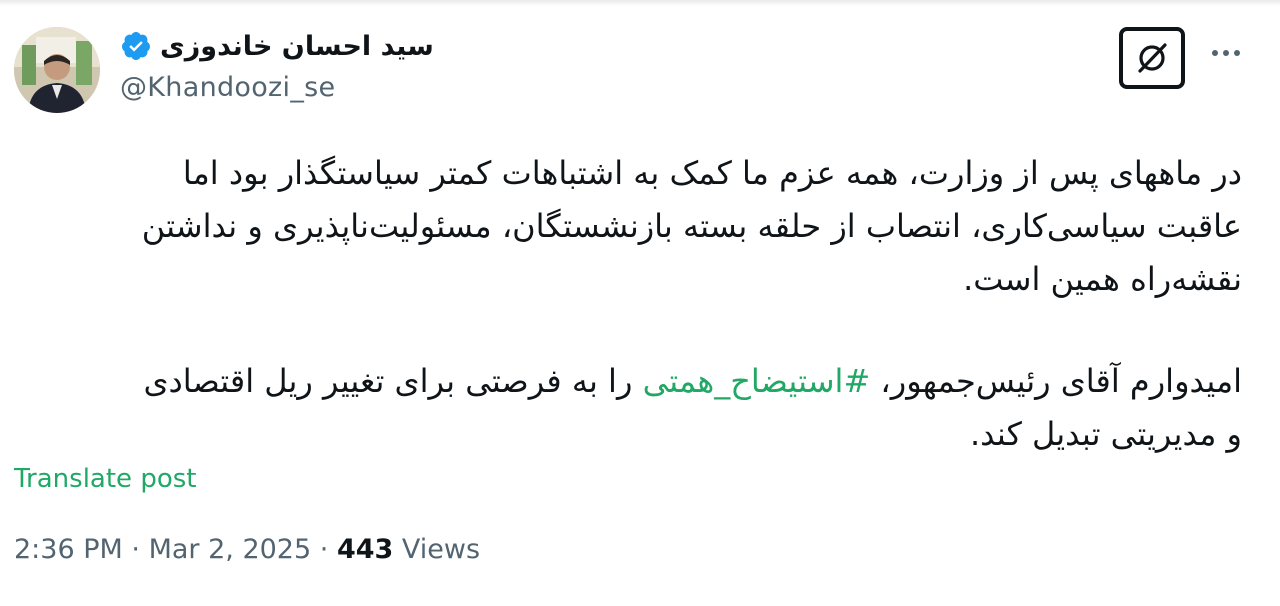 This screenshot has width=1280, height=606. What do you see at coordinates (135, 46) in the screenshot?
I see `verified-badge-icon` at bounding box center [135, 46].